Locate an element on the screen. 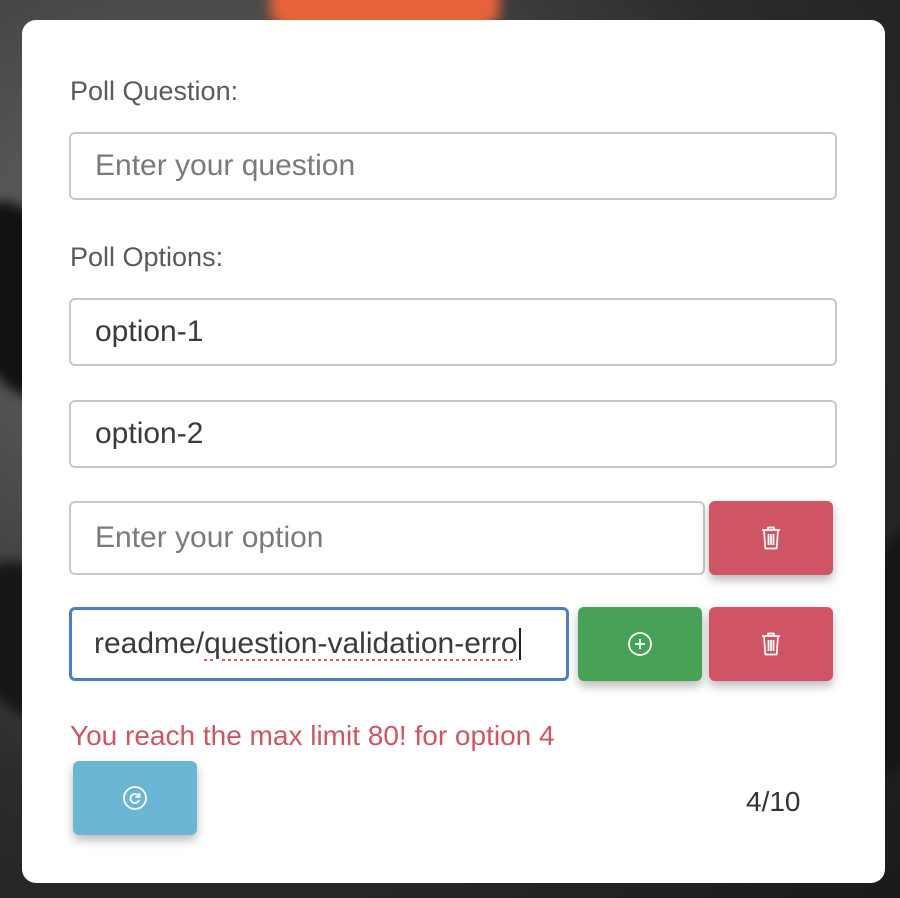  plus-circle-icon is located at coordinates (640, 644).